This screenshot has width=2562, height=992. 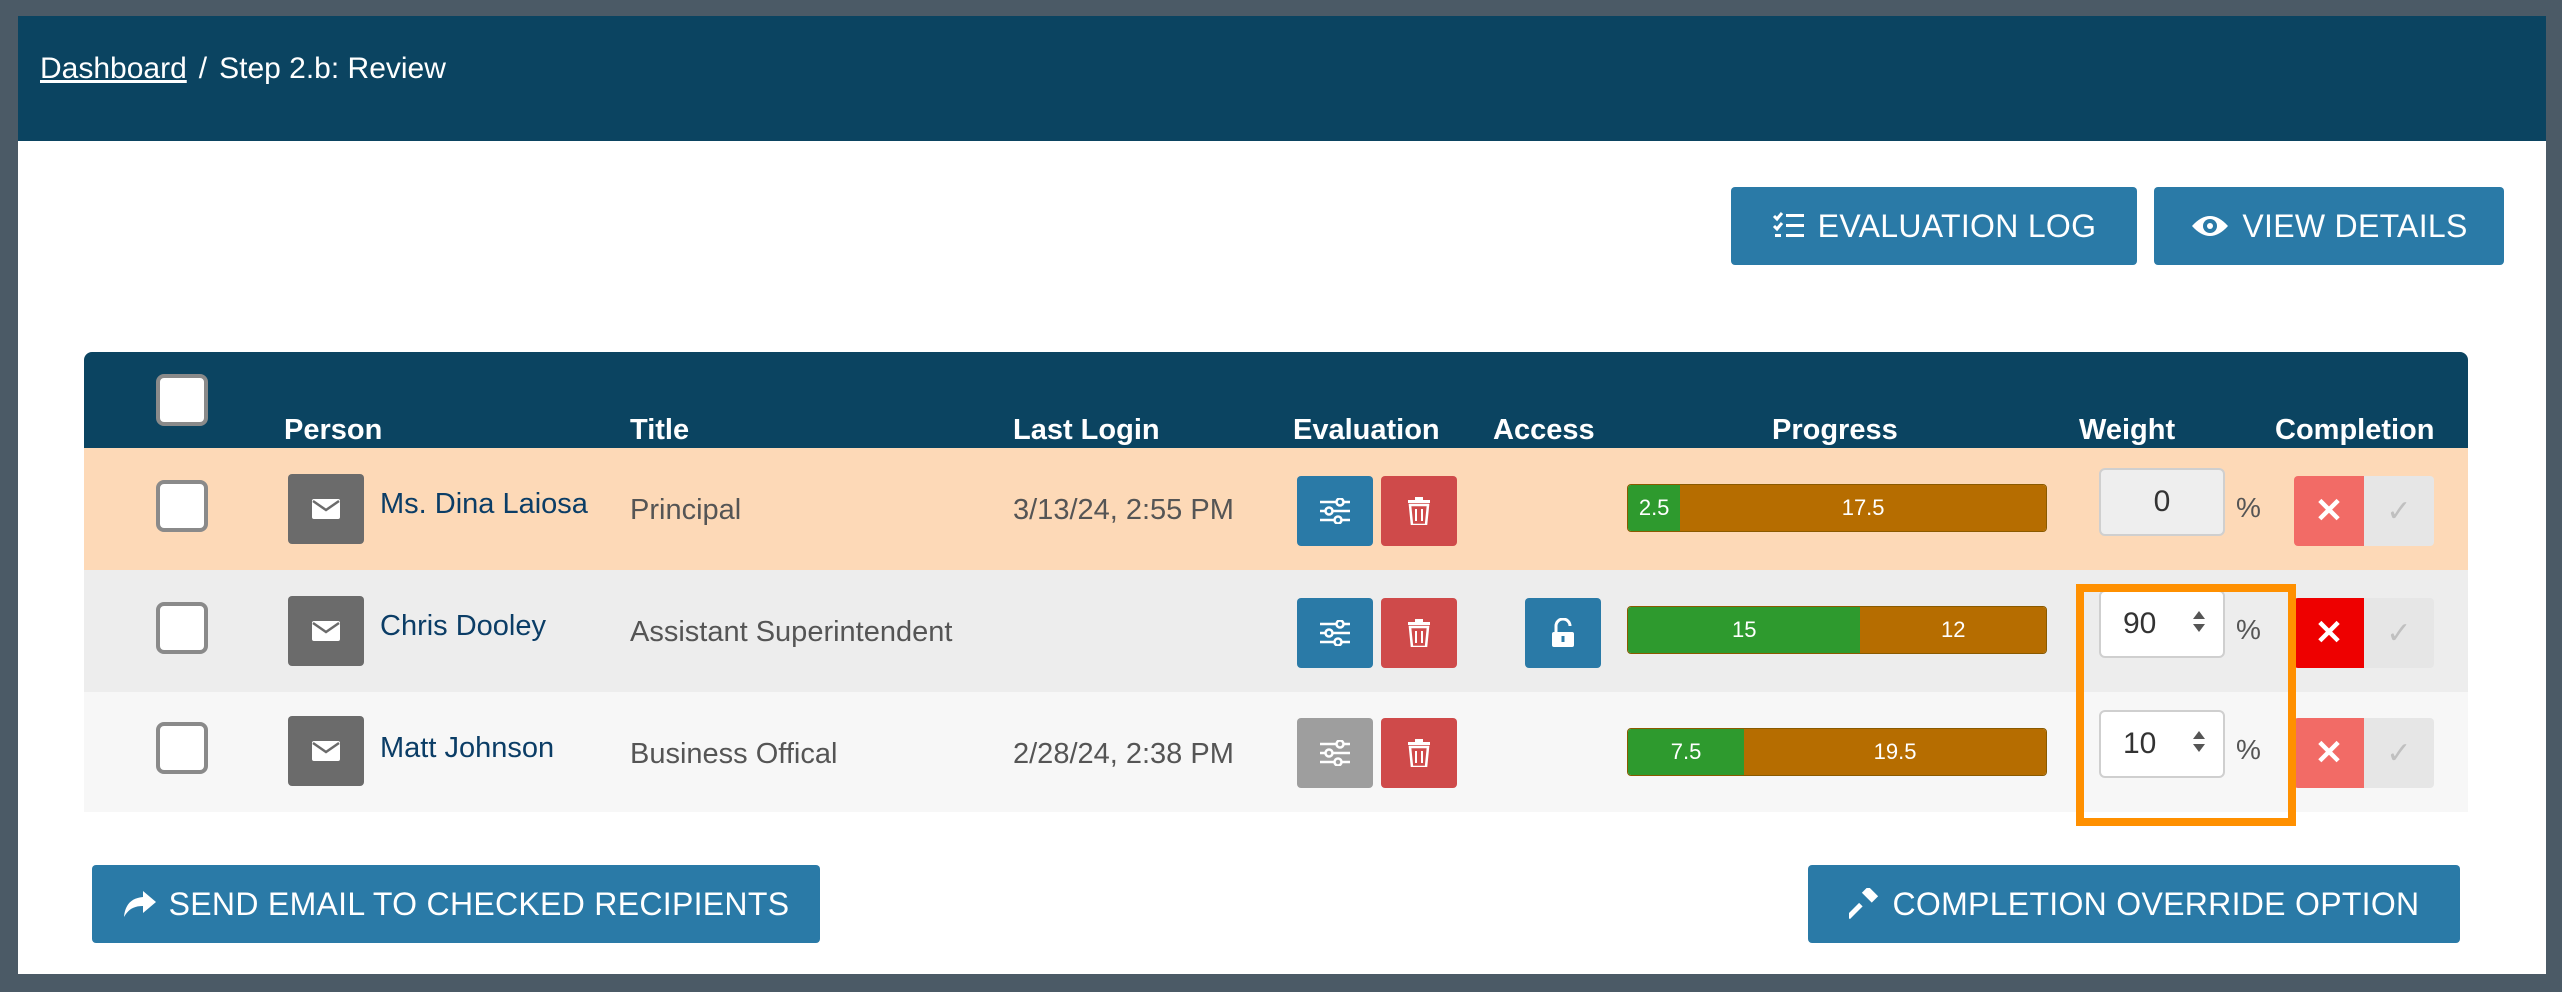 What do you see at coordinates (1863, 904) in the screenshot?
I see `gavel-icon` at bounding box center [1863, 904].